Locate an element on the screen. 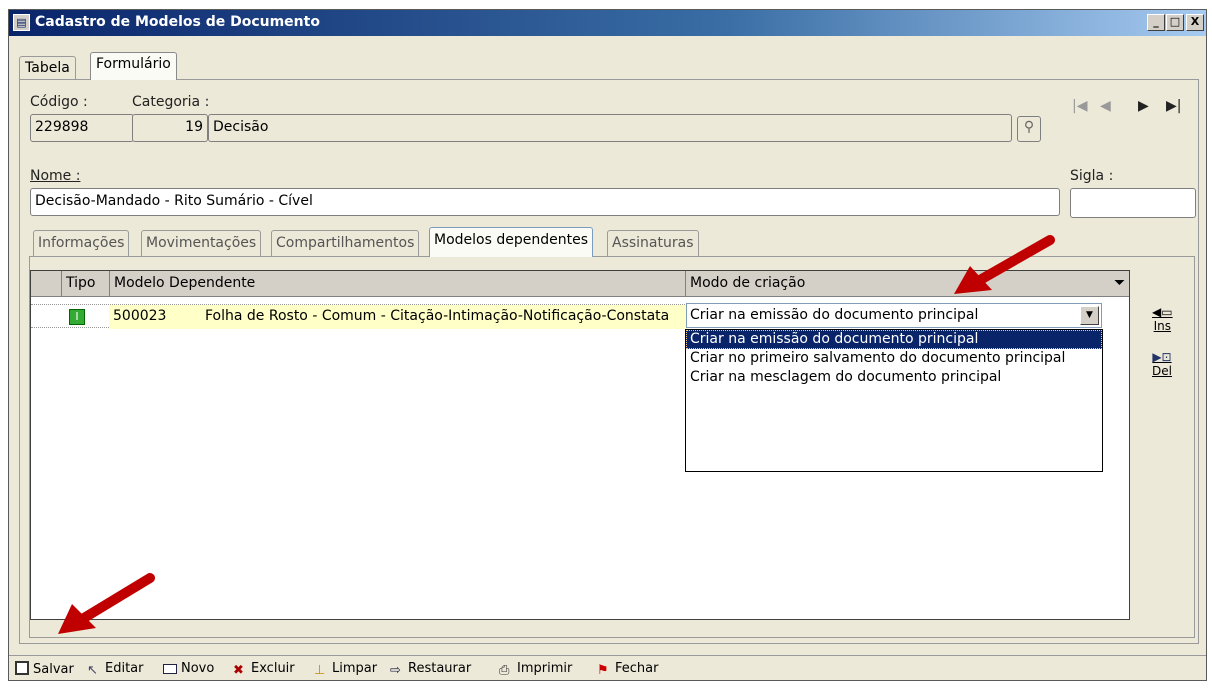 This screenshot has height=688, width=1212. tab-label: Movimentações is located at coordinates (201, 243).